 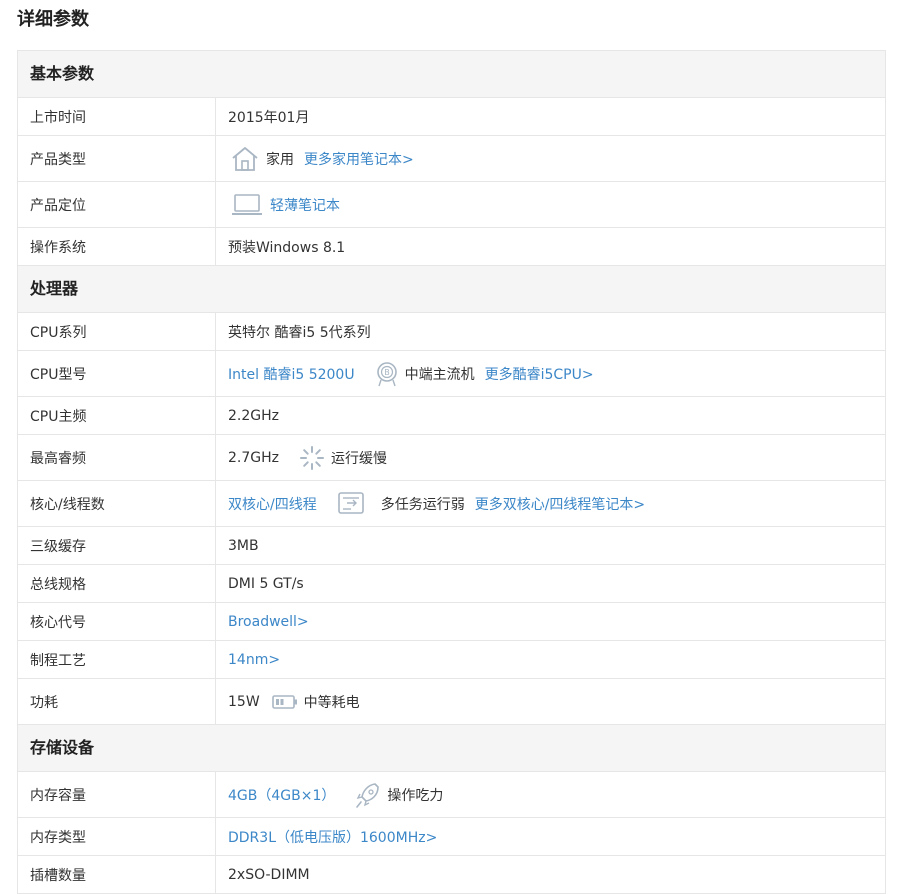 I want to click on spec-key: 上市时间, so click(x=117, y=116).